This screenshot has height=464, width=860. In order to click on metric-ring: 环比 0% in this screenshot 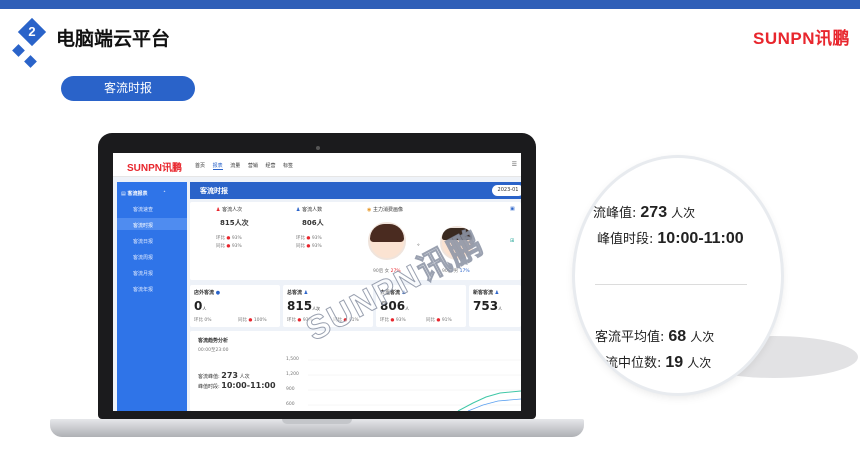, I will do `click(203, 320)`.